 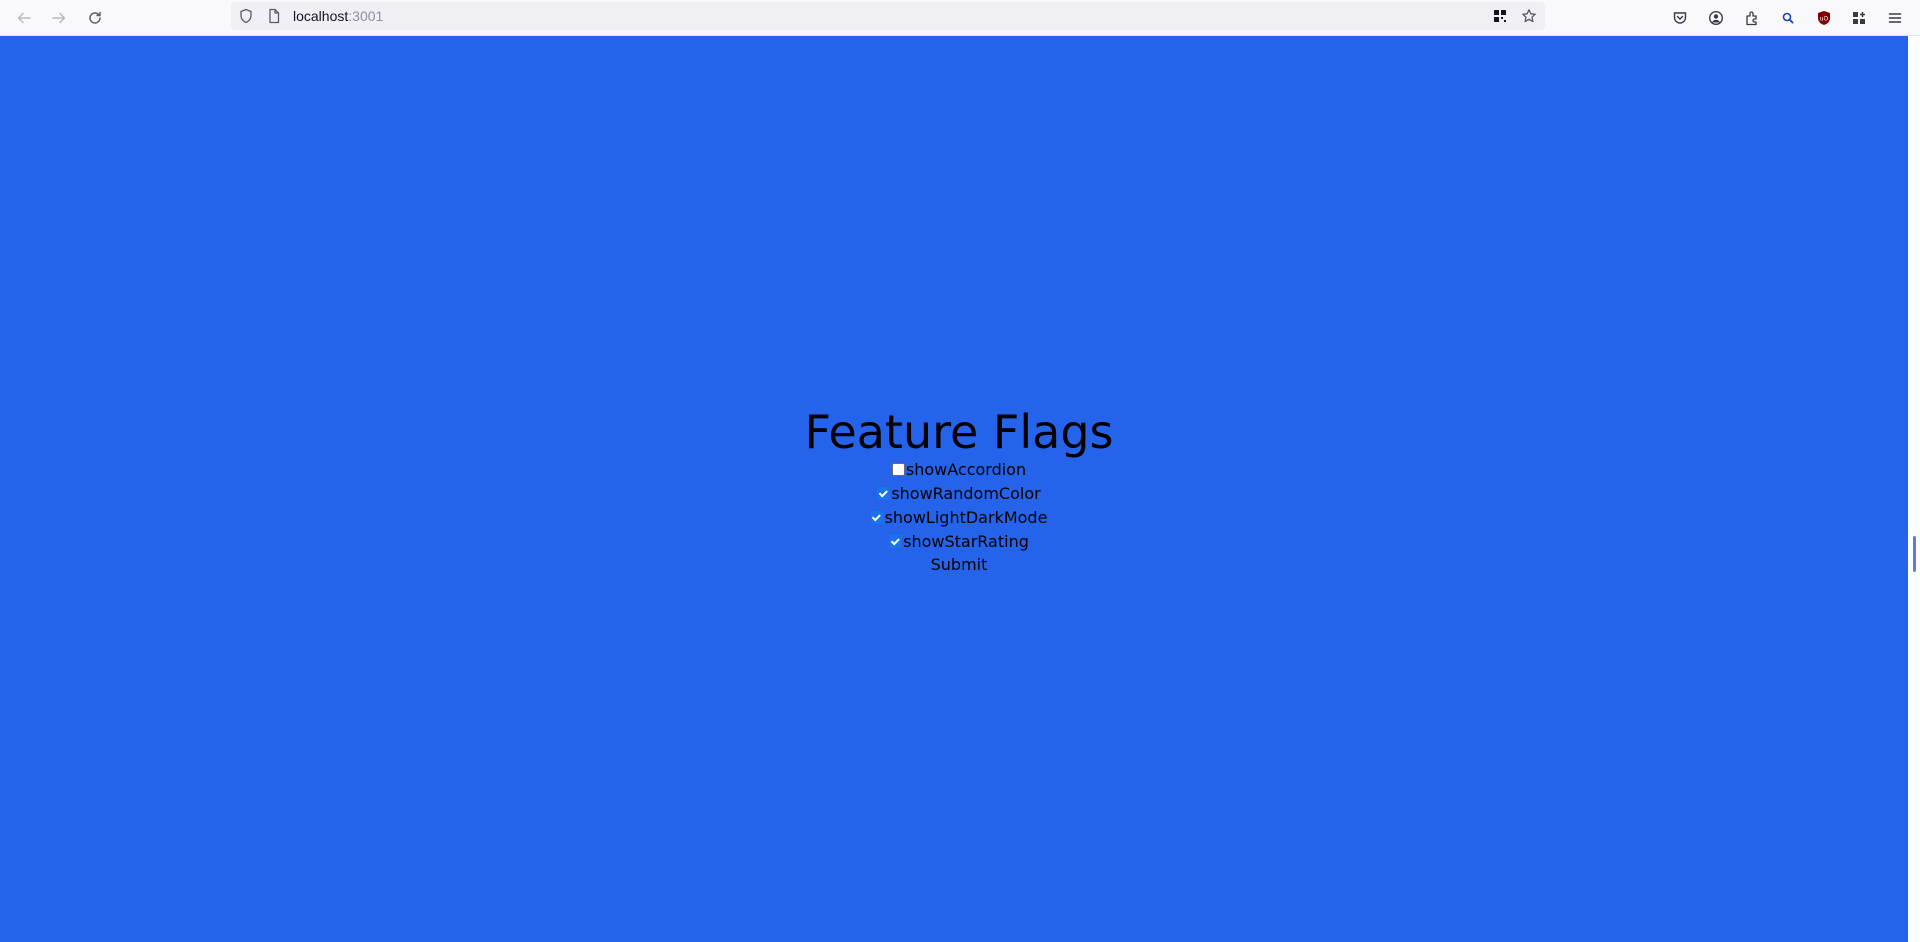 What do you see at coordinates (59, 18) in the screenshot?
I see `forward-arrow-icon` at bounding box center [59, 18].